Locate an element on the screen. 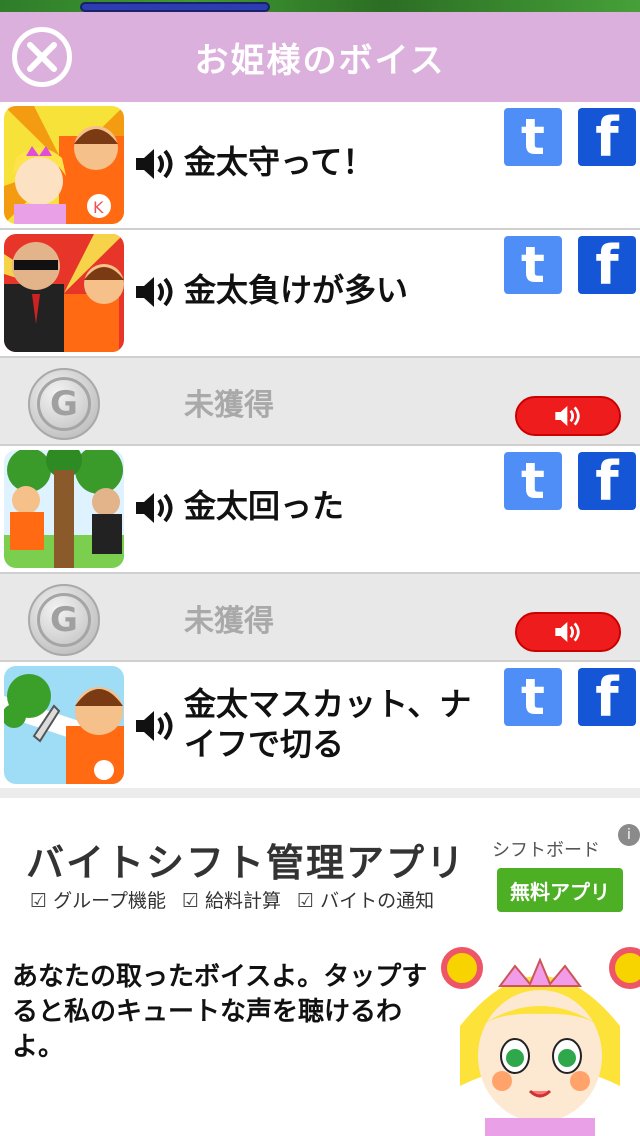 The width and height of the screenshot is (640, 1136). ad-cta-button: 無料アプリ is located at coordinates (560, 890).